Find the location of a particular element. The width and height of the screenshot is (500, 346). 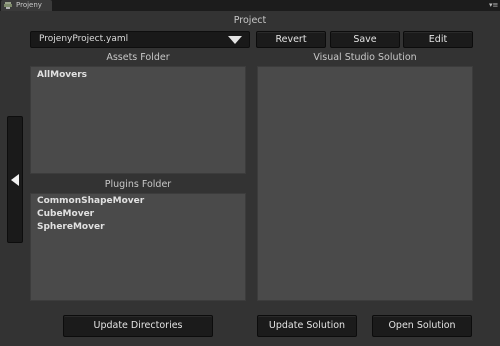

update-directories-button: Update Directories is located at coordinates (138, 326).